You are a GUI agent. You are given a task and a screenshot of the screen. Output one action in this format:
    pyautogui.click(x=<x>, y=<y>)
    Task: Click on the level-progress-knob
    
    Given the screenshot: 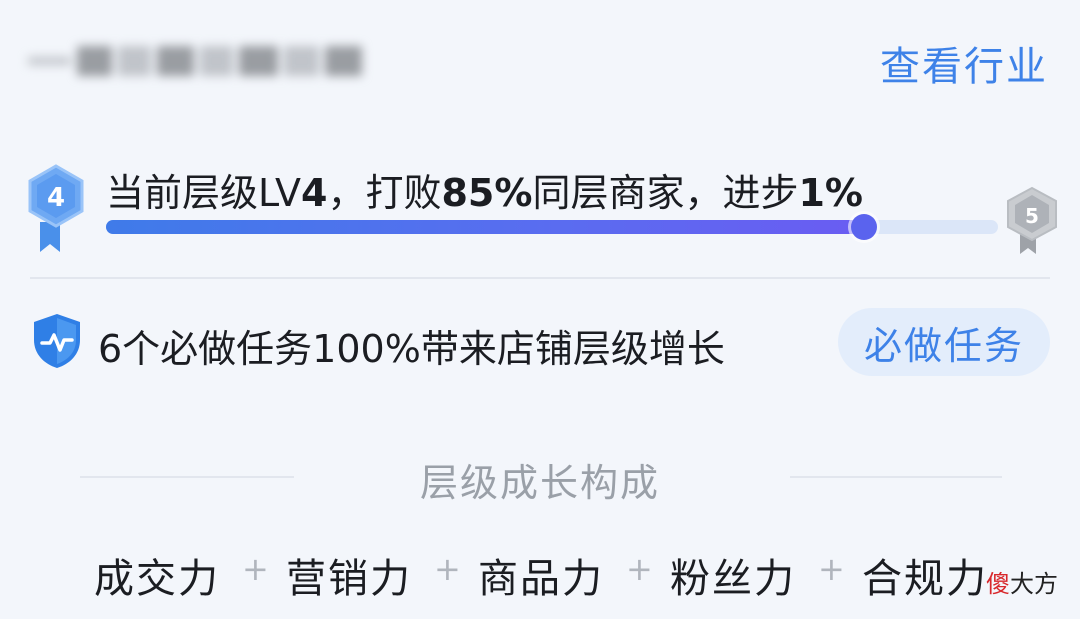 What is the action you would take?
    pyautogui.click(x=864, y=227)
    